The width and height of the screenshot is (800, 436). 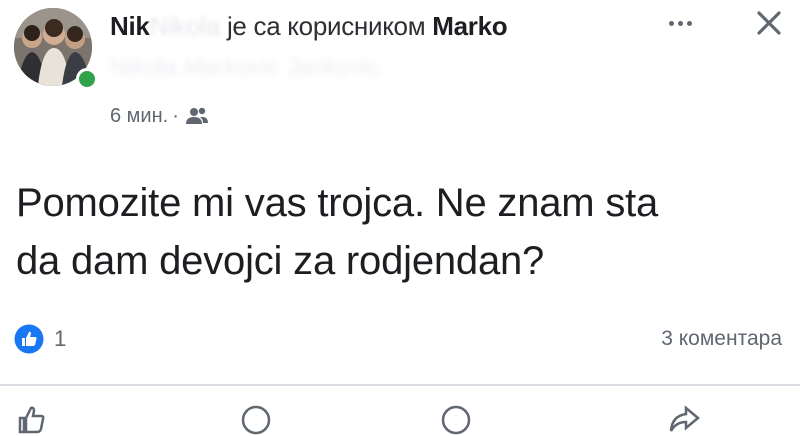 I want to click on share-icon, so click(x=684, y=420).